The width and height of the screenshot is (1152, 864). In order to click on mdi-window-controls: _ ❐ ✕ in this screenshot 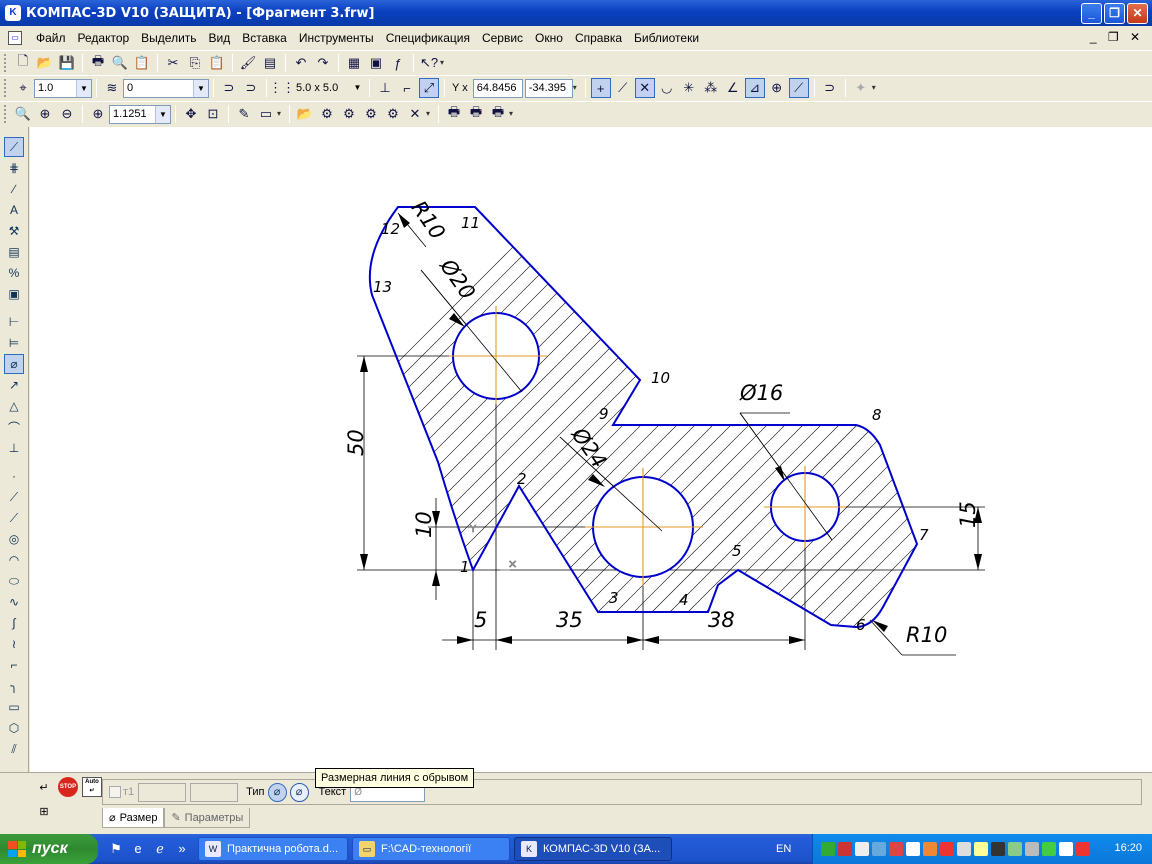, I will do `click(1117, 37)`.